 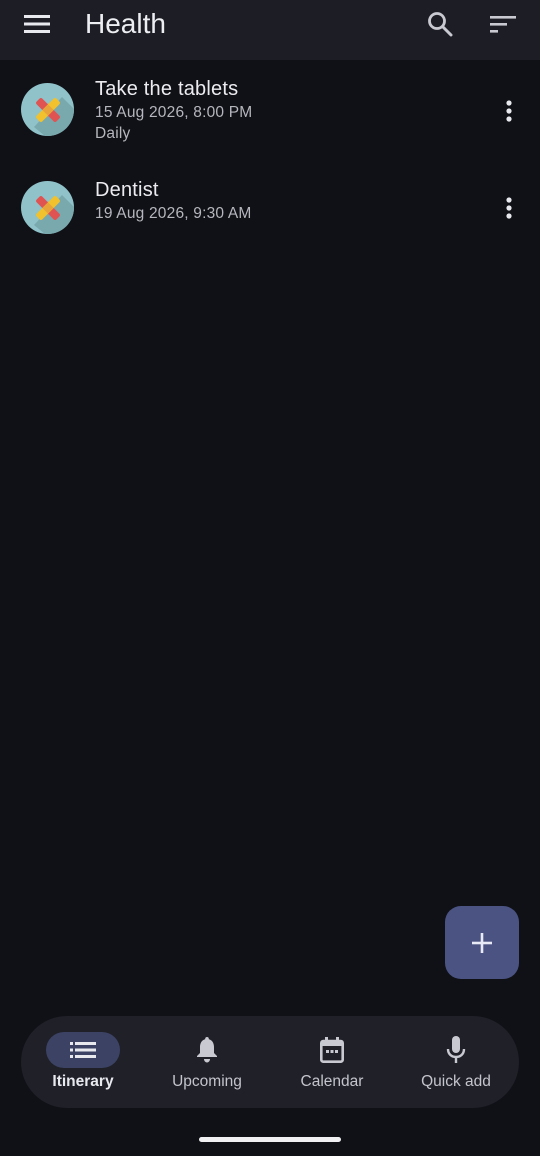 I want to click on list-icon, so click(x=83, y=1050).